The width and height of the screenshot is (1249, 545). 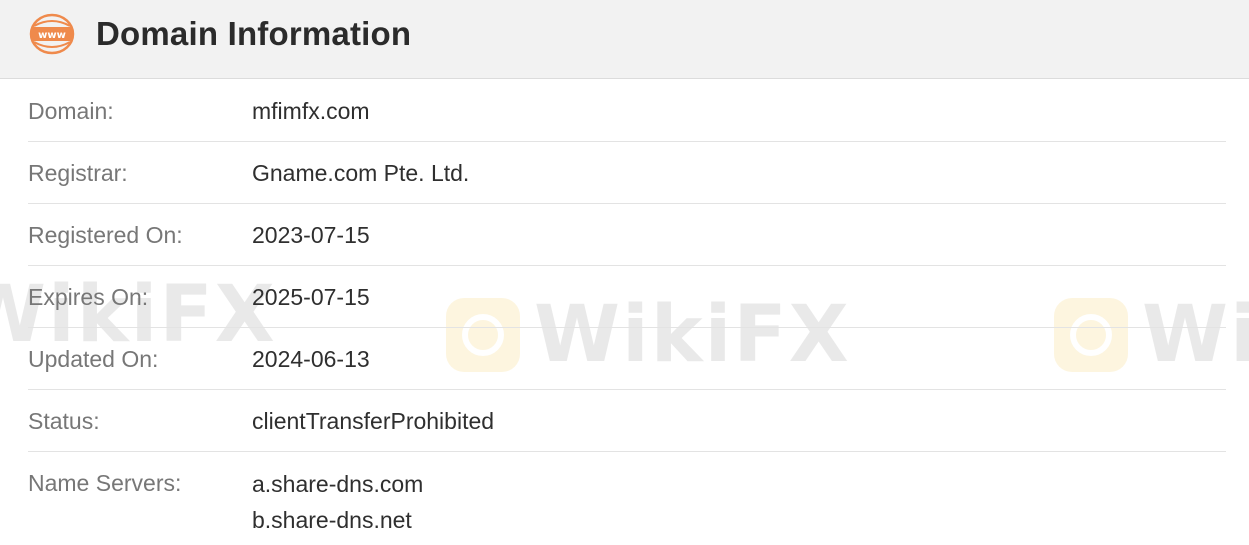 What do you see at coordinates (93, 359) in the screenshot?
I see `row-label: Updated On:` at bounding box center [93, 359].